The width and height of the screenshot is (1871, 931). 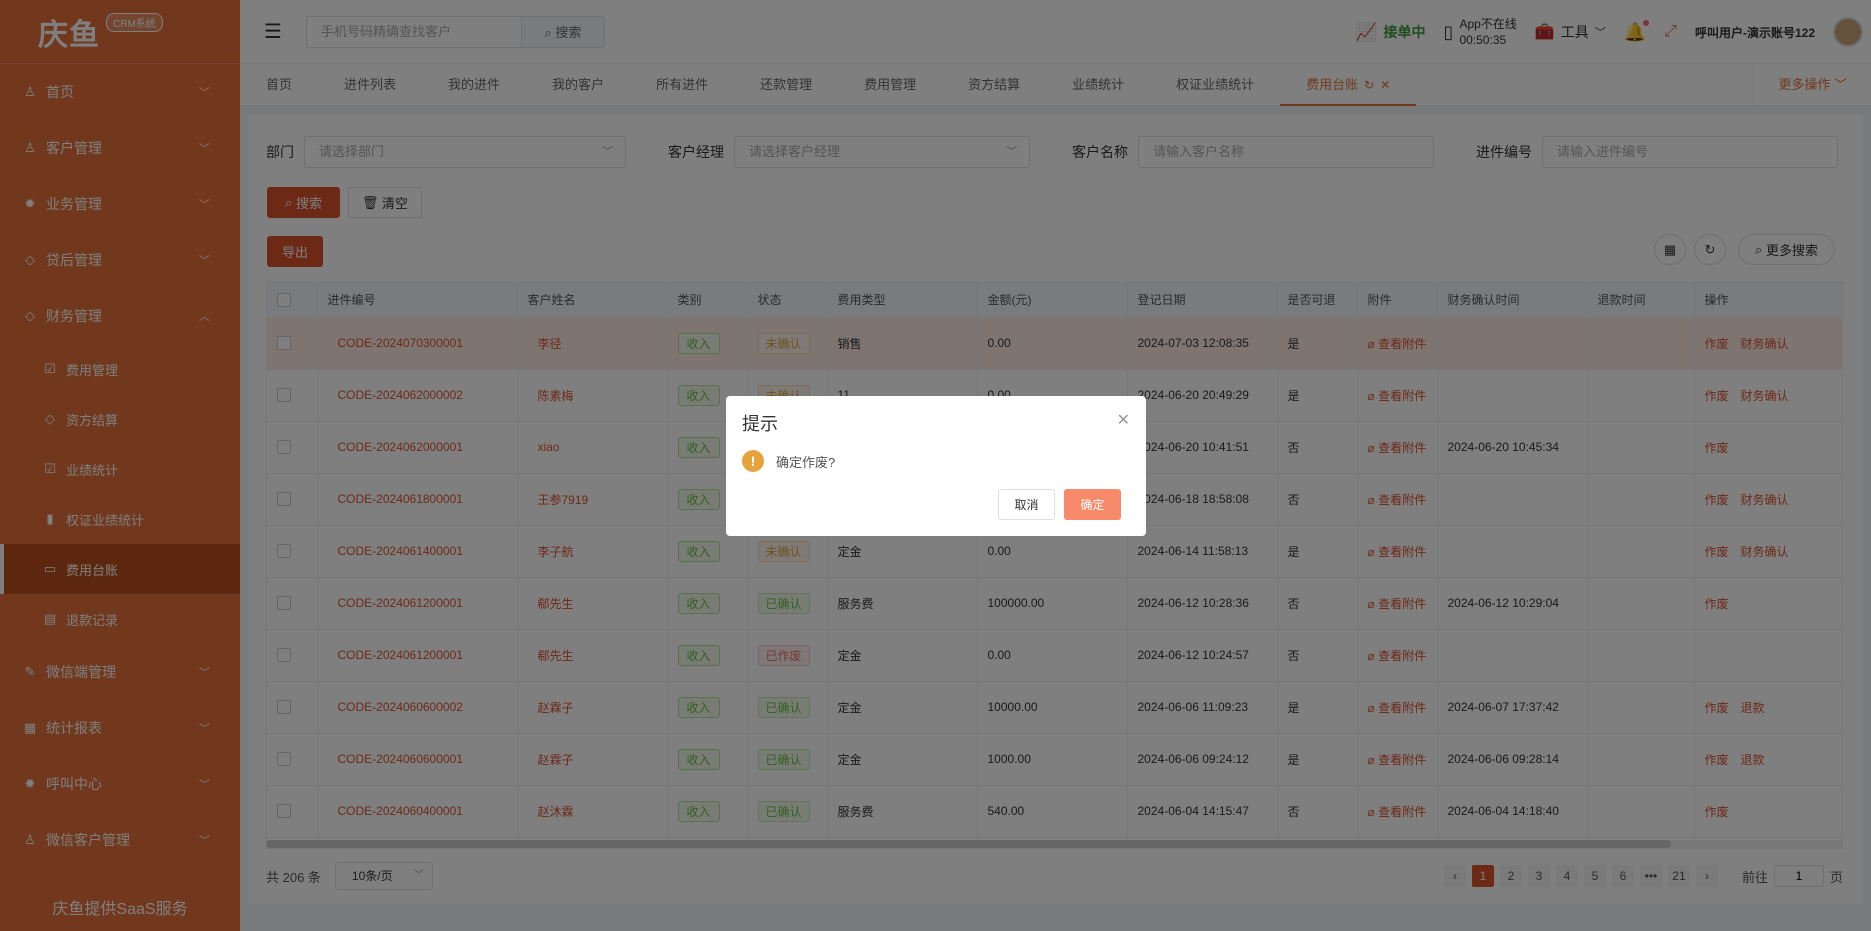 What do you see at coordinates (753, 461) in the screenshot?
I see `warning-icon: !` at bounding box center [753, 461].